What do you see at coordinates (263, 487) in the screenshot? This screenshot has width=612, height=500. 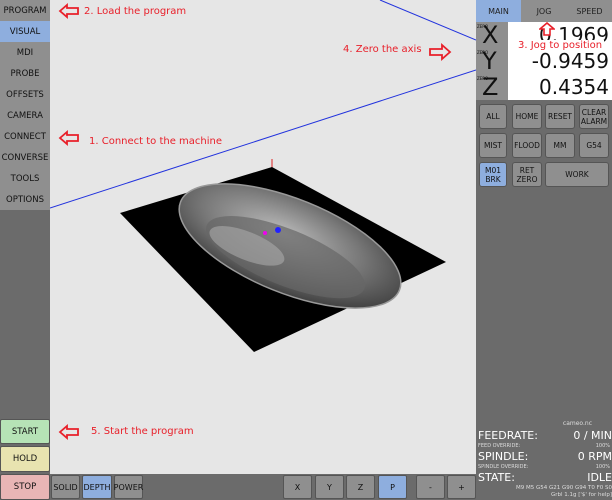 I see `view-toolbar: SOLID DEPTH POWER X Y Z P - +` at bounding box center [263, 487].